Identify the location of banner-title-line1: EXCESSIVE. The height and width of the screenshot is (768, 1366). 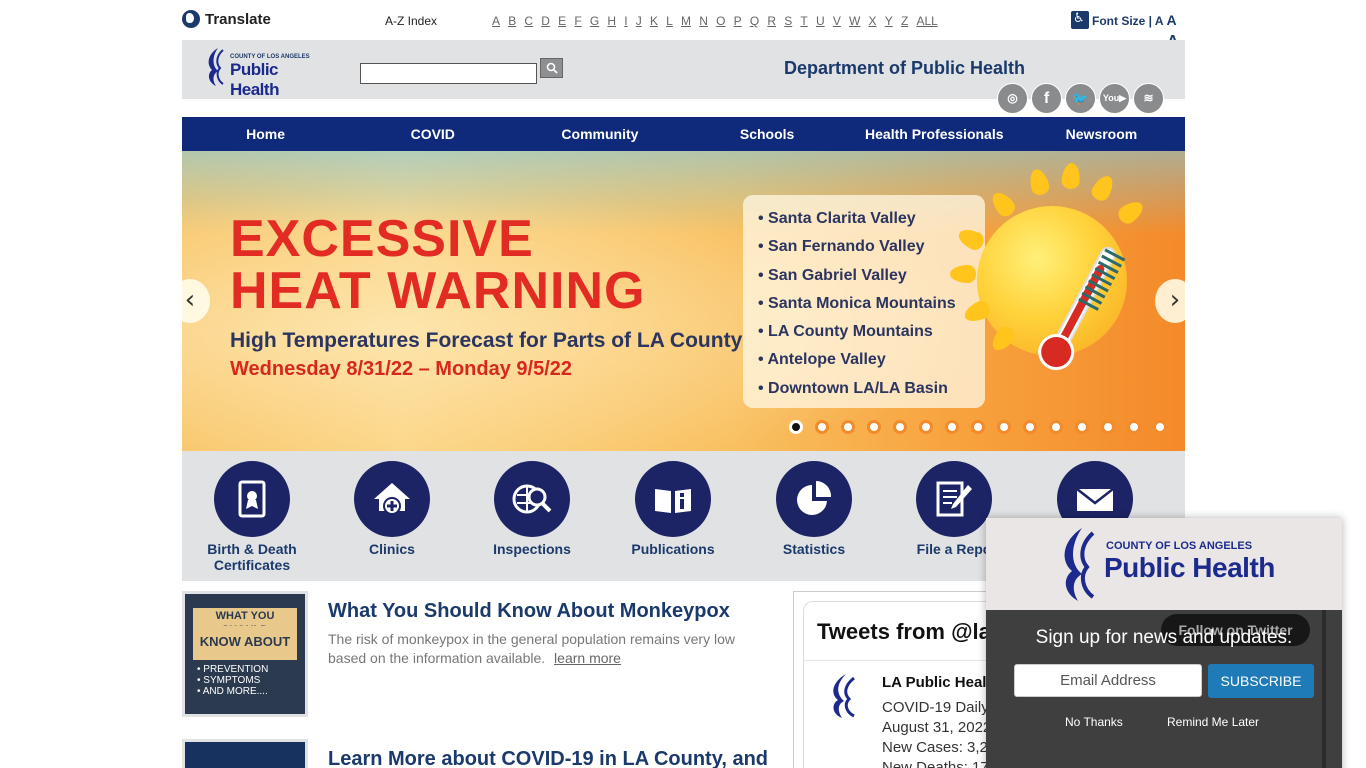
(382, 239).